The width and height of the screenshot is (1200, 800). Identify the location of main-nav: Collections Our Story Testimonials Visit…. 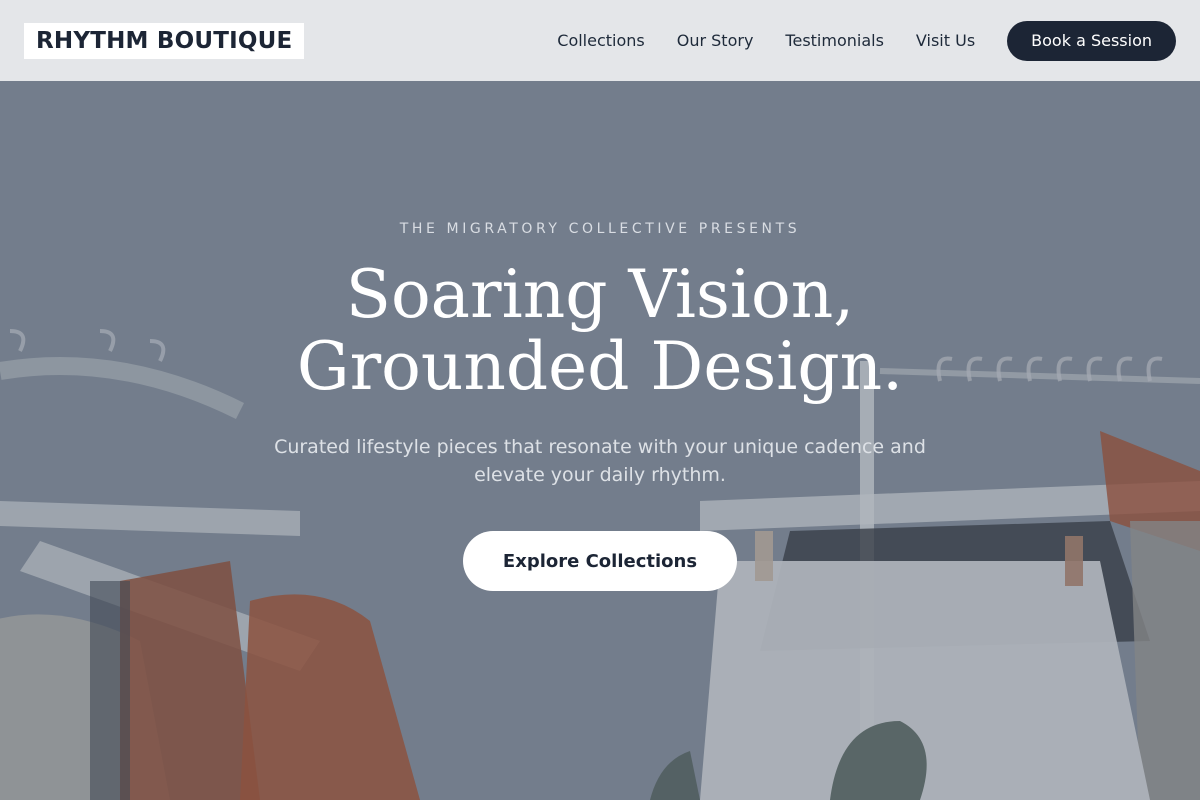
(866, 40).